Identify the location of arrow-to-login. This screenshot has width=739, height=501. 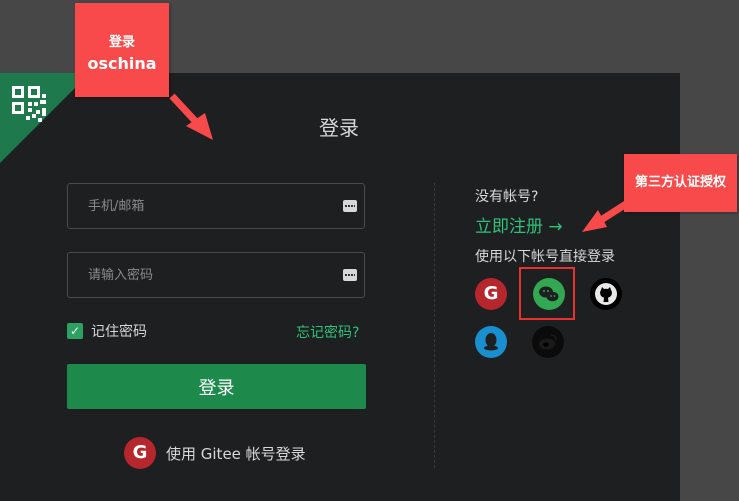
(191, 116).